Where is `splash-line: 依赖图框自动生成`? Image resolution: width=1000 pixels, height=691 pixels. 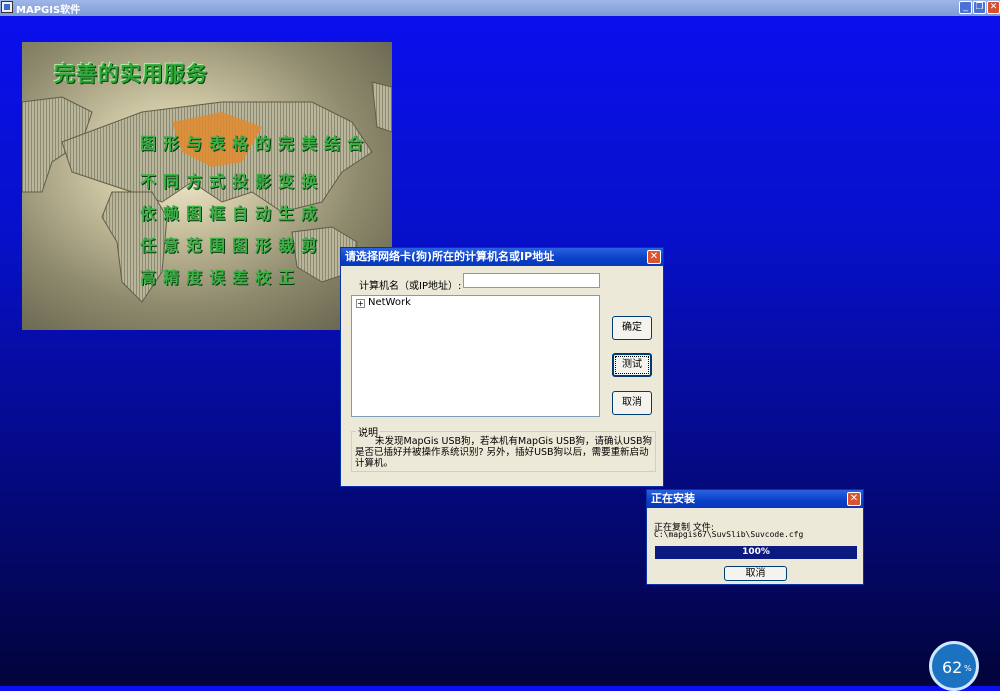 splash-line: 依赖图框自动生成 is located at coordinates (232, 213).